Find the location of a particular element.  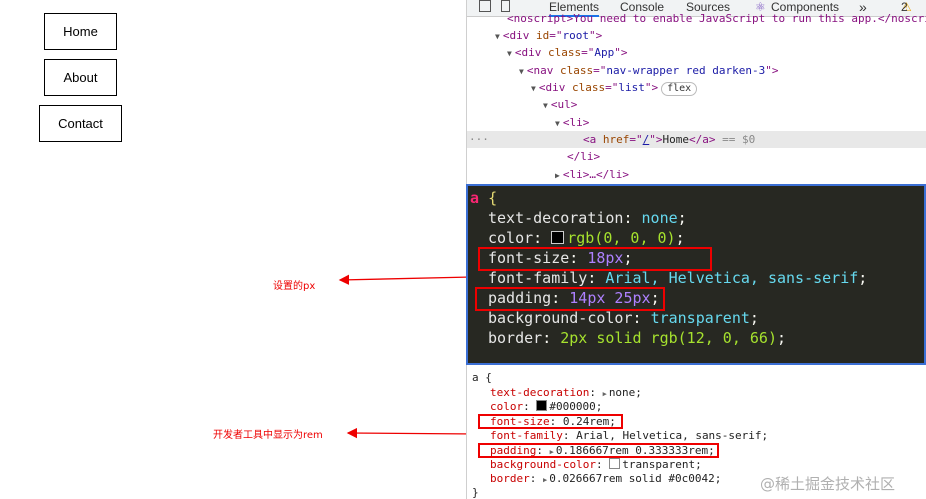

highlight-box-font-size is located at coordinates (595, 259).